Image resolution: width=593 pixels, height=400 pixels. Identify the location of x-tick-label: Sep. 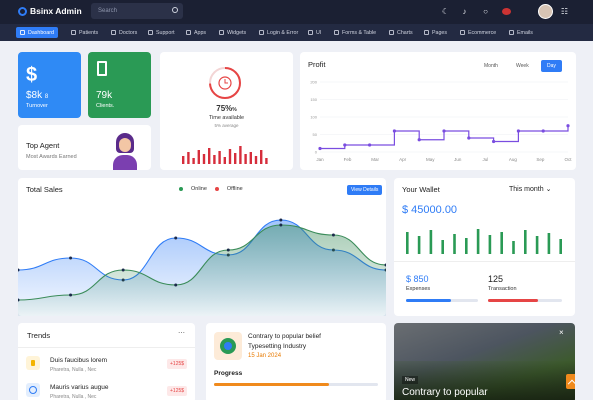
(540, 159).